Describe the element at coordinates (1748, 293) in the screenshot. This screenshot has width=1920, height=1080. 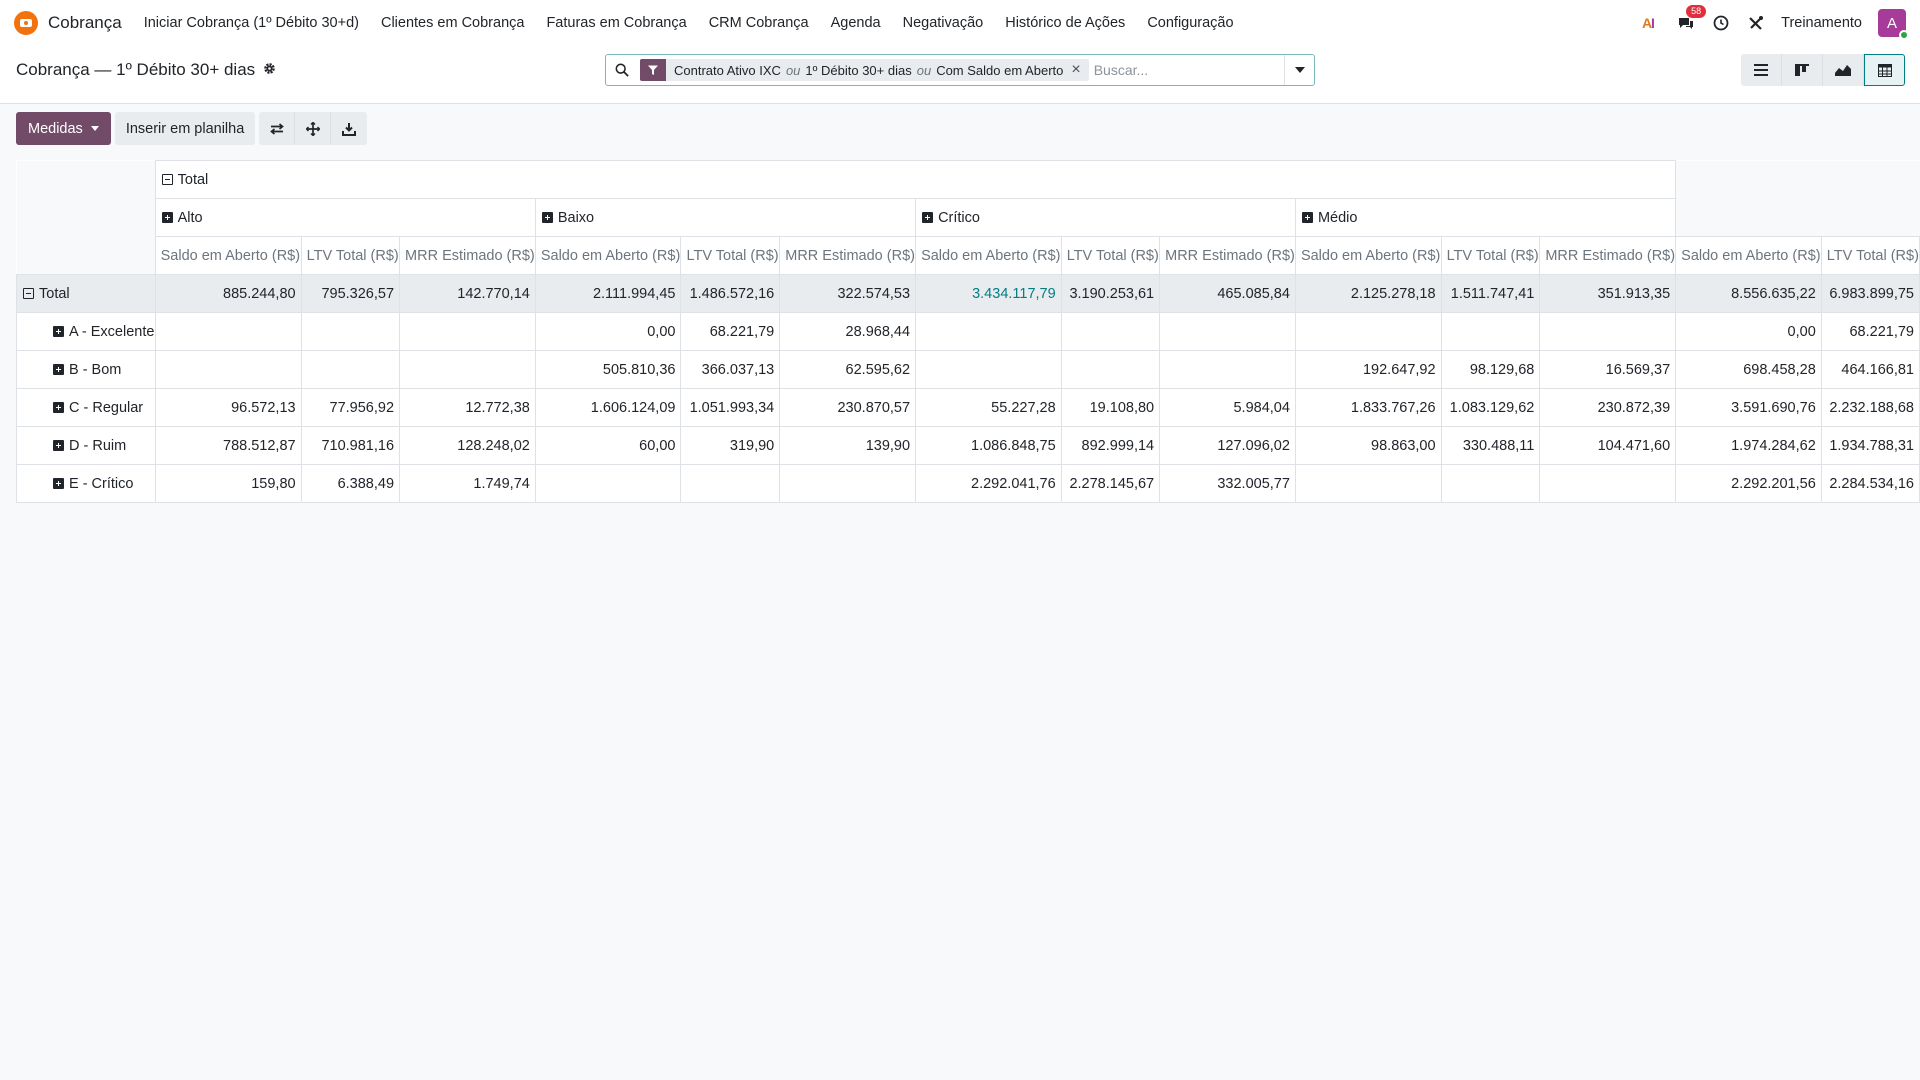
I see `pivot-cell: 8.556.635,22` at that location.